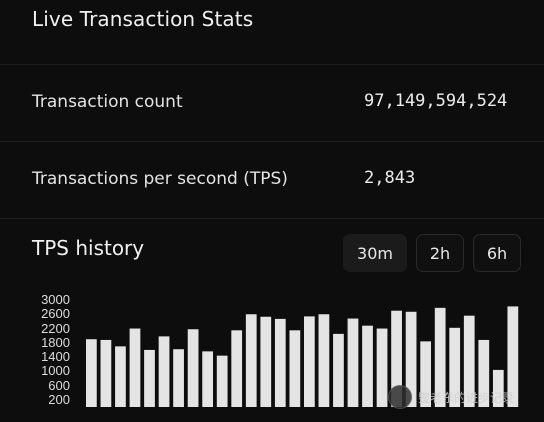  Describe the element at coordinates (59, 399) in the screenshot. I see `y-tick-label: 200` at that location.